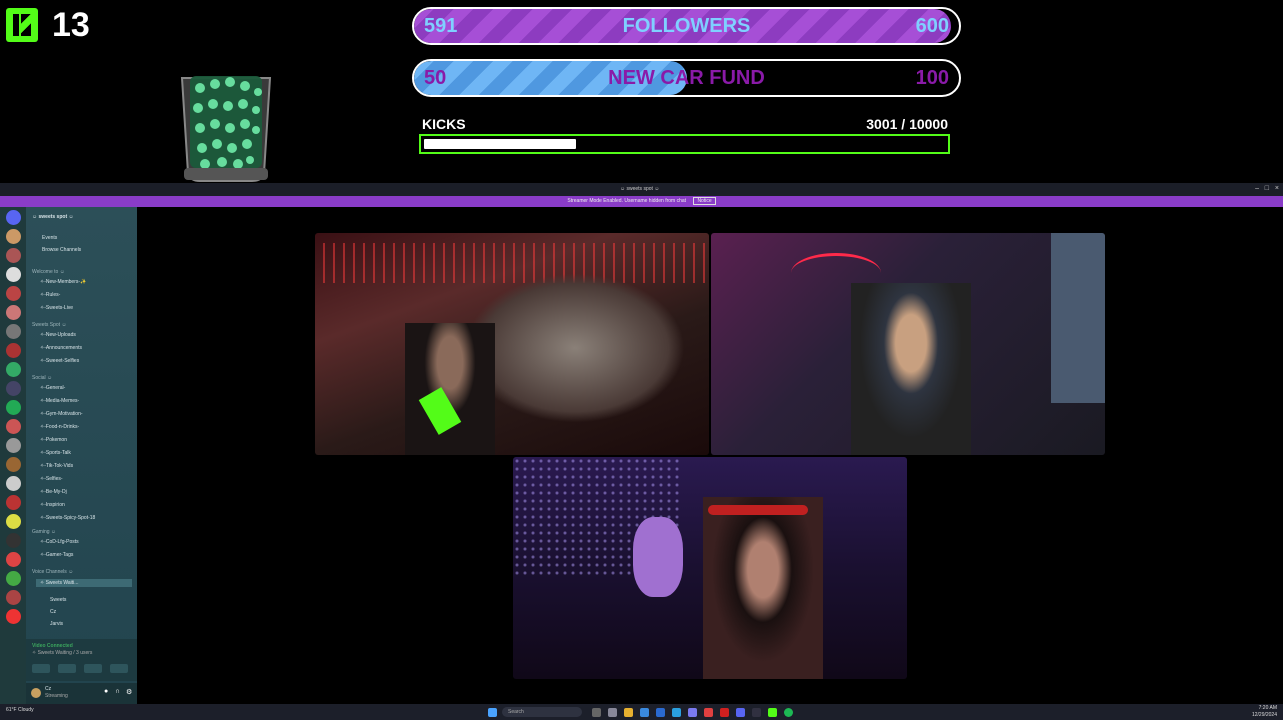 The image size is (1283, 720). What do you see at coordinates (686, 26) in the screenshot?
I see `followers-label: FOLLOWERS` at bounding box center [686, 26].